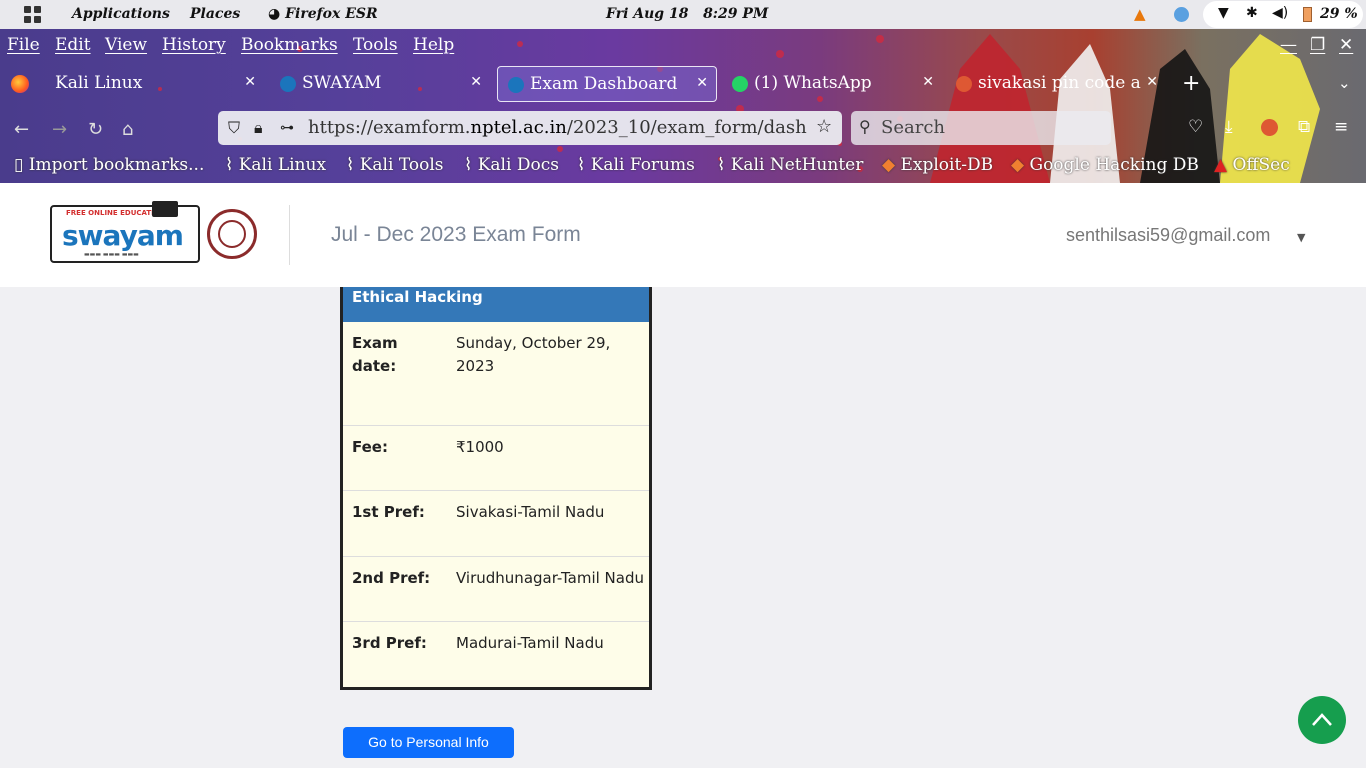 The image size is (1366, 768). Describe the element at coordinates (121, 14) in the screenshot. I see `applications-menu: Applications` at that location.